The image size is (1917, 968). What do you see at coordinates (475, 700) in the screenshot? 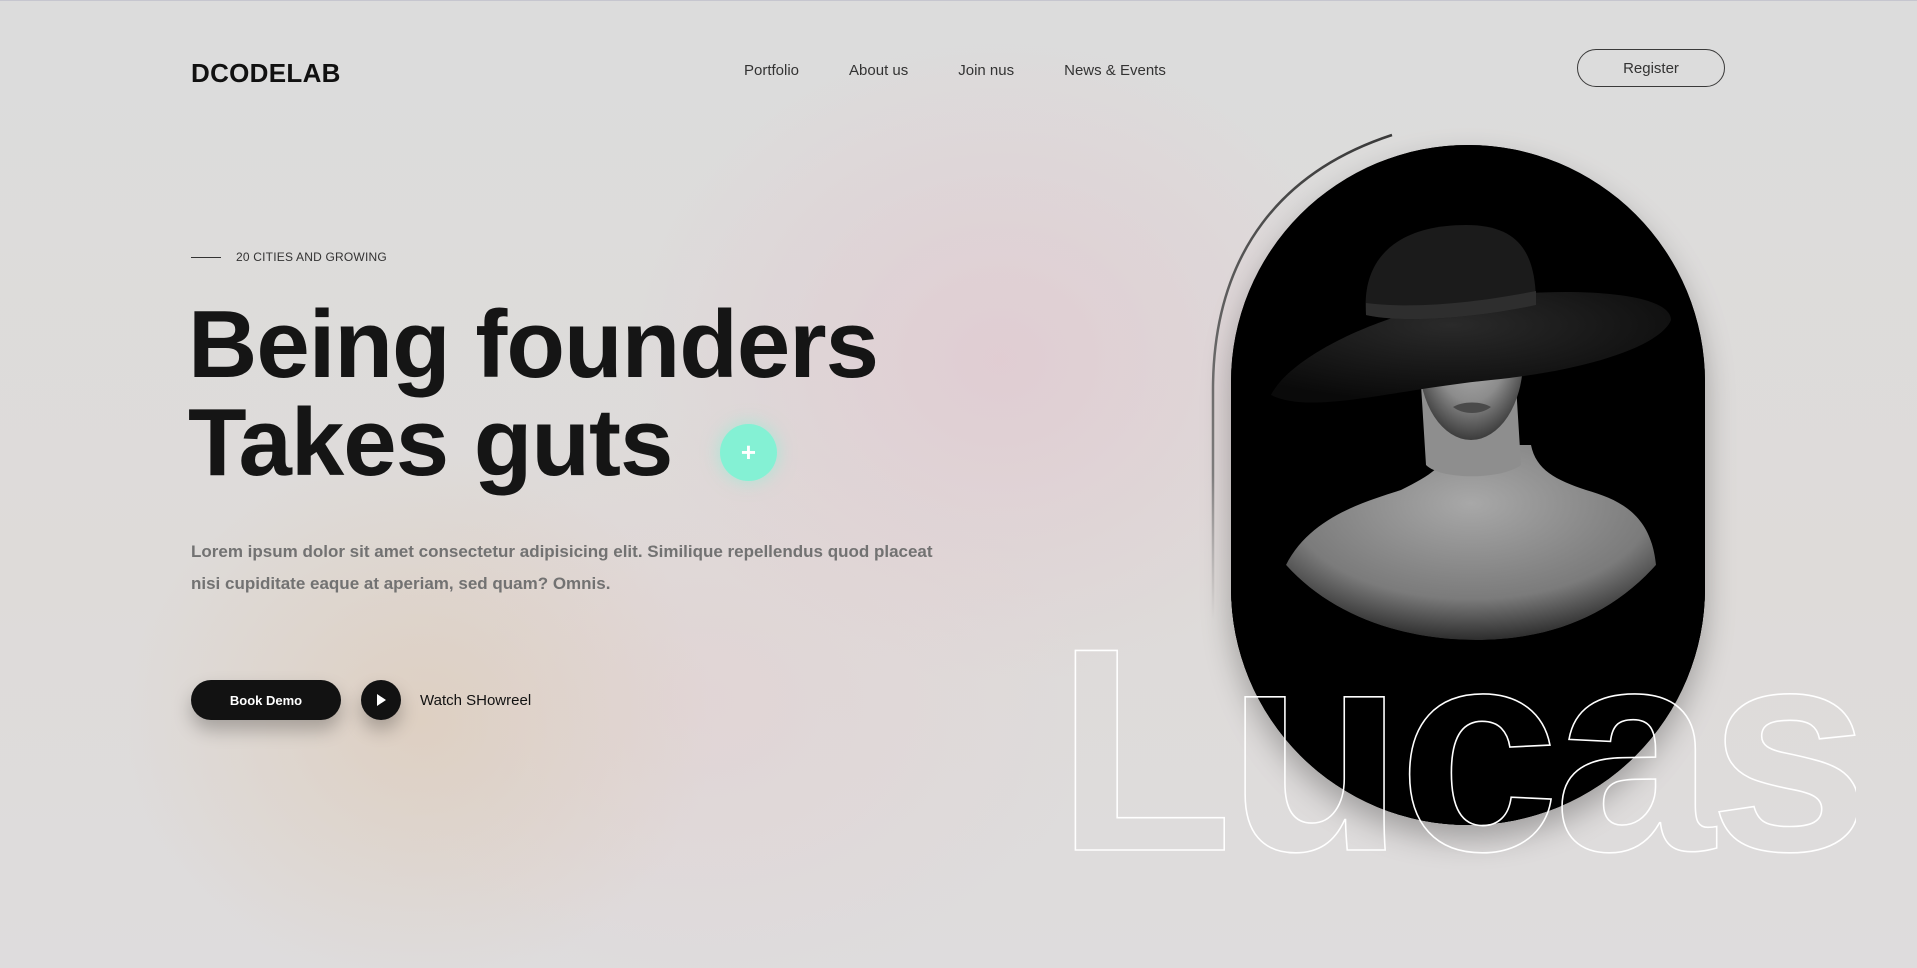
I see `watch-showreel-link: Watch SHowreel` at bounding box center [475, 700].